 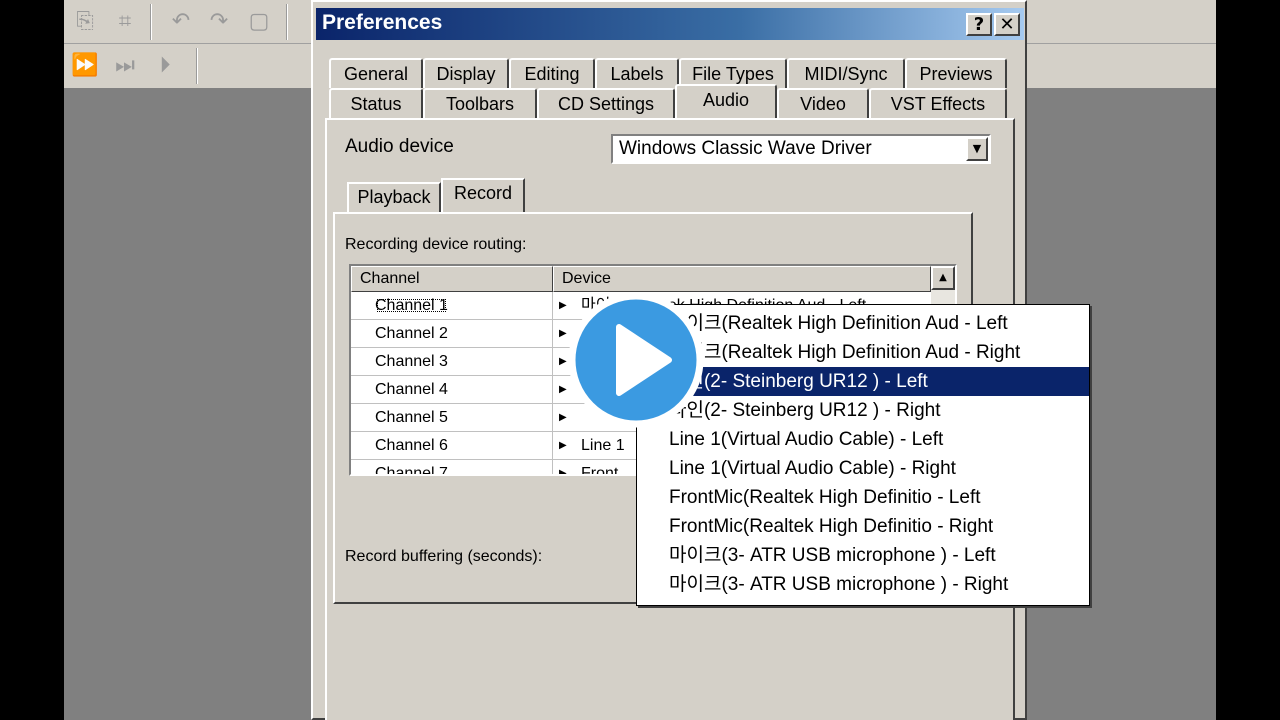 I want to click on device-name: Line 1, so click(x=603, y=445).